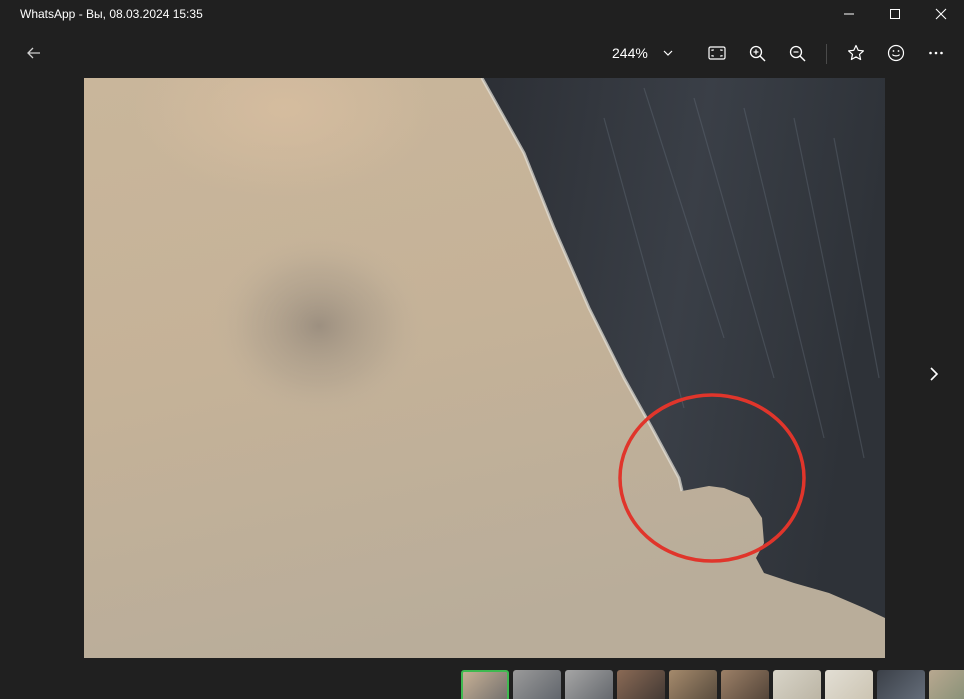  I want to click on fit-to-window-icon, so click(717, 53).